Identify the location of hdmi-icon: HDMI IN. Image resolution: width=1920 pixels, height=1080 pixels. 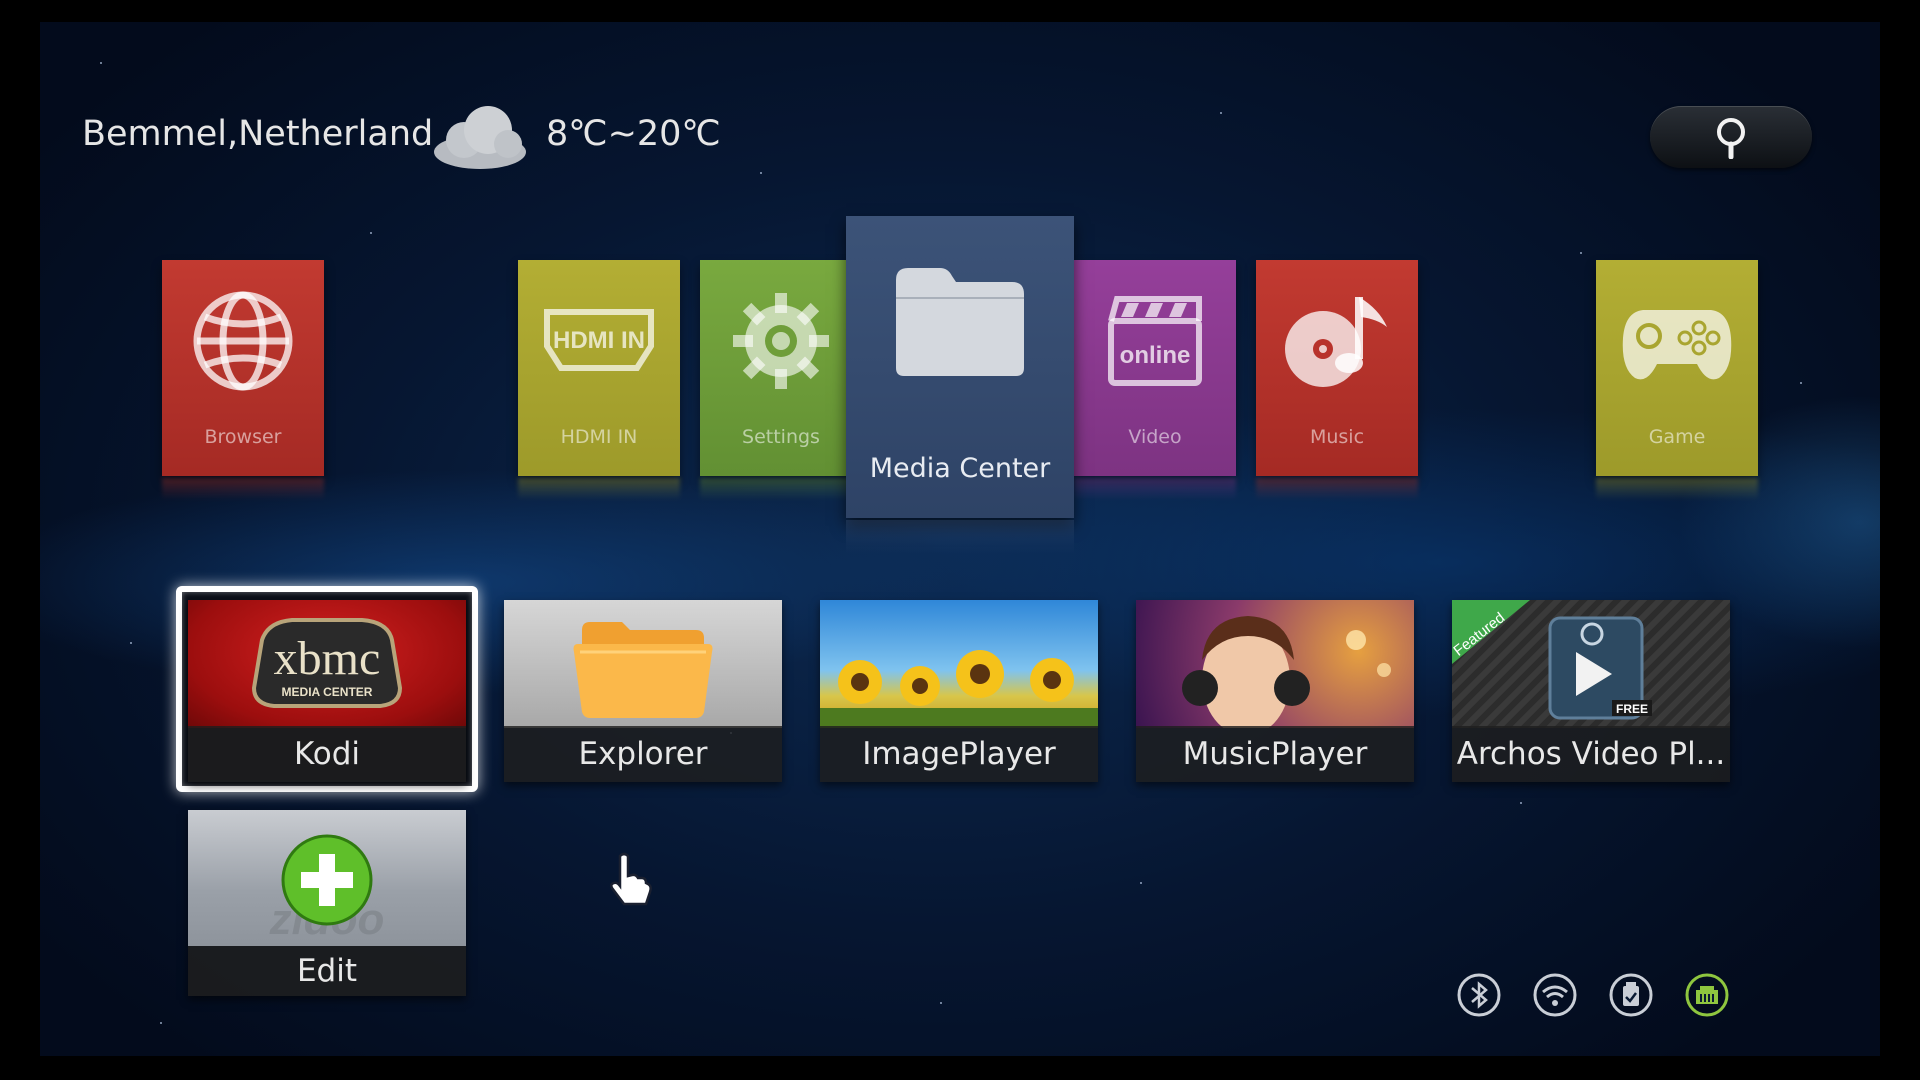
(599, 340).